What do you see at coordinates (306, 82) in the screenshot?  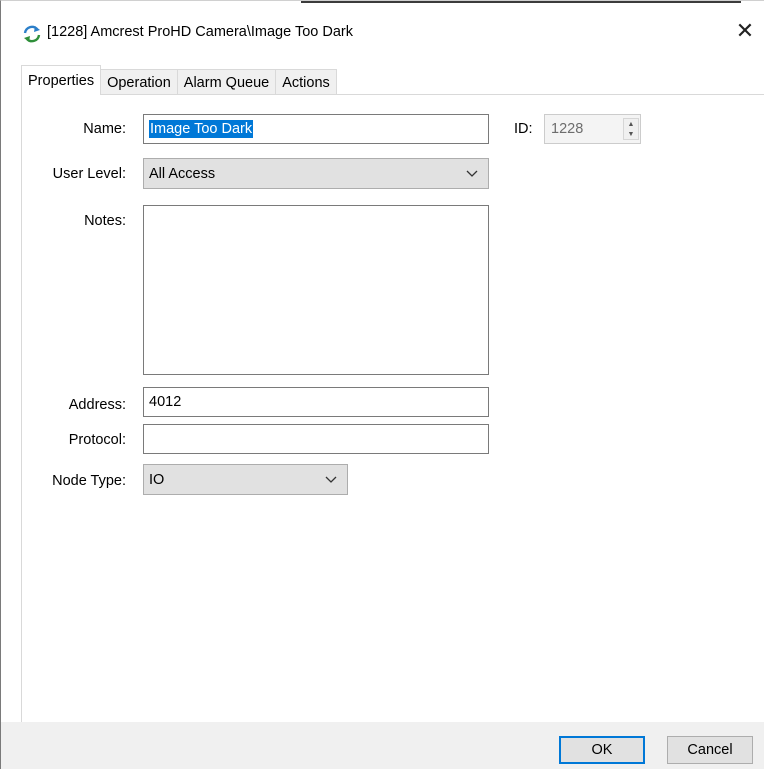 I see `tab-actions: Actions` at bounding box center [306, 82].